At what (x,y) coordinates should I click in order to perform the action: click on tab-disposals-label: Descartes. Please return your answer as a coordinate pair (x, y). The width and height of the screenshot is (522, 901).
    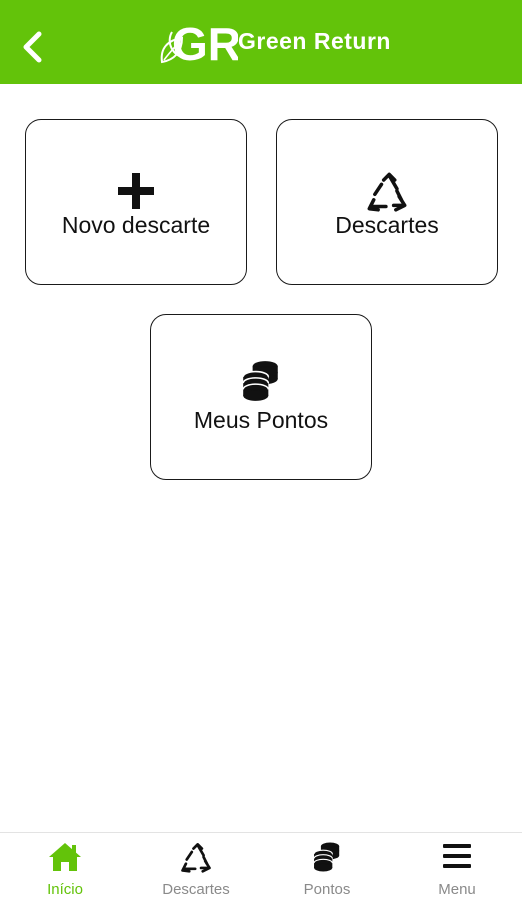
    Looking at the image, I should click on (196, 889).